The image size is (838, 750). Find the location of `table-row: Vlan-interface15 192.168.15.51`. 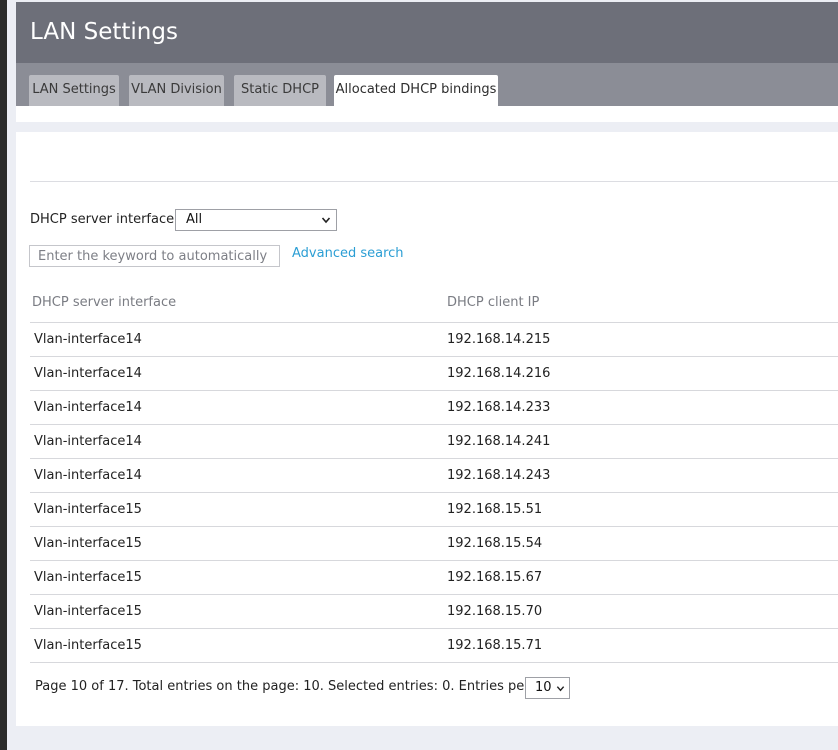

table-row: Vlan-interface15 192.168.15.51 is located at coordinates (434, 509).